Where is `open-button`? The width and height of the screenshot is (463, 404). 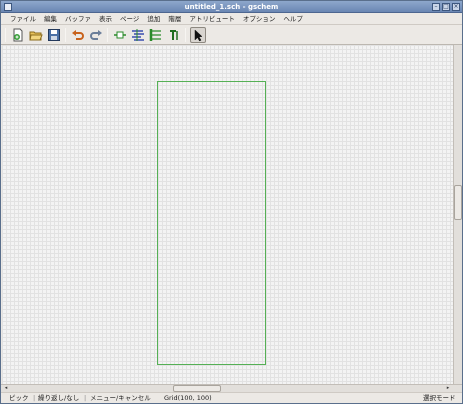 open-button is located at coordinates (36, 35).